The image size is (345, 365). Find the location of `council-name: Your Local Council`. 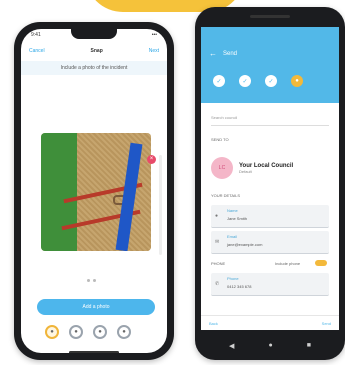

council-name: Your Local Council is located at coordinates (266, 165).